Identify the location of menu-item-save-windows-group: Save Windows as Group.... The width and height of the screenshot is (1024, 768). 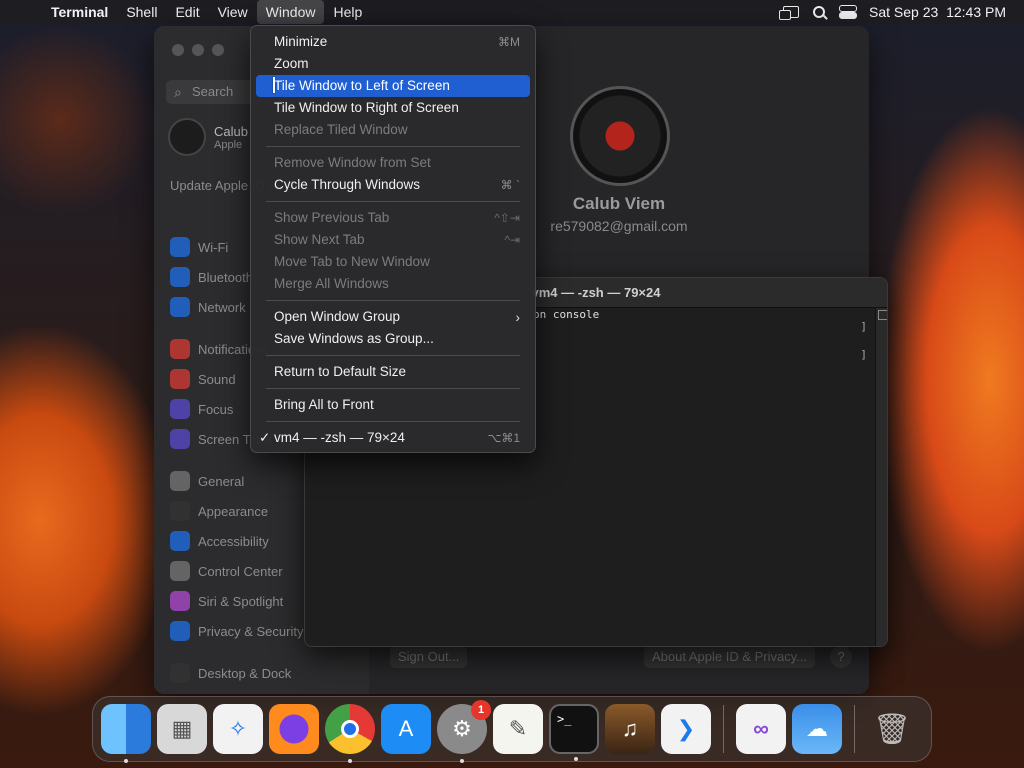
(393, 339).